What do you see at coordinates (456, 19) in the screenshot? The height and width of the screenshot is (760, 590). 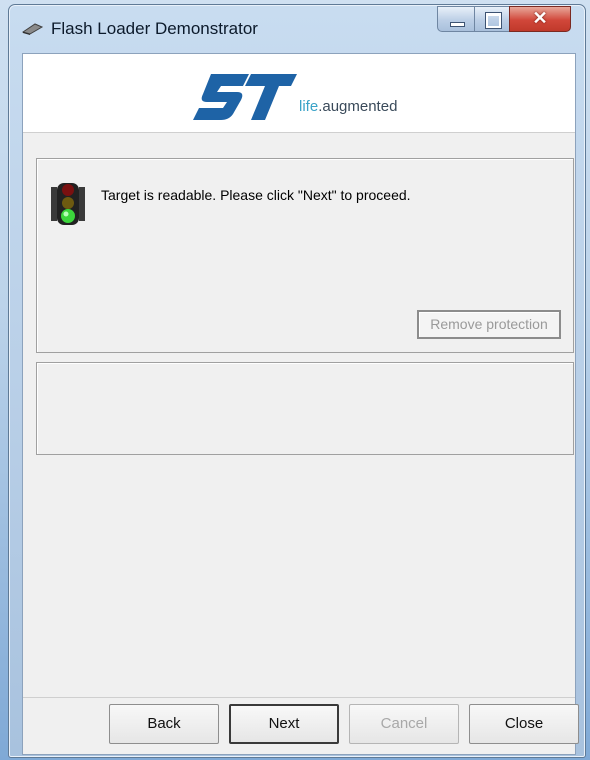 I see `minimize-button` at bounding box center [456, 19].